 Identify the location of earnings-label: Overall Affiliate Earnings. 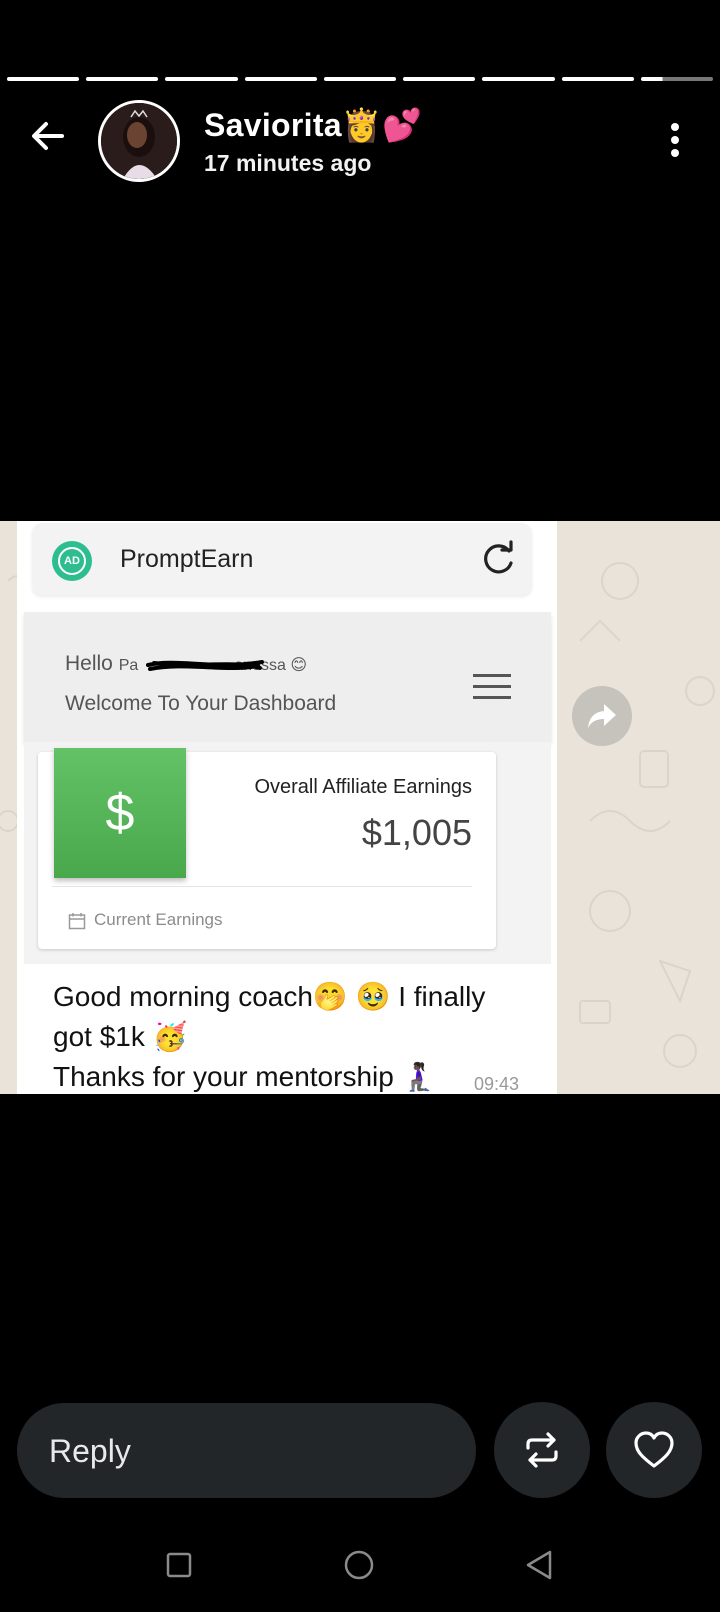
(363, 787).